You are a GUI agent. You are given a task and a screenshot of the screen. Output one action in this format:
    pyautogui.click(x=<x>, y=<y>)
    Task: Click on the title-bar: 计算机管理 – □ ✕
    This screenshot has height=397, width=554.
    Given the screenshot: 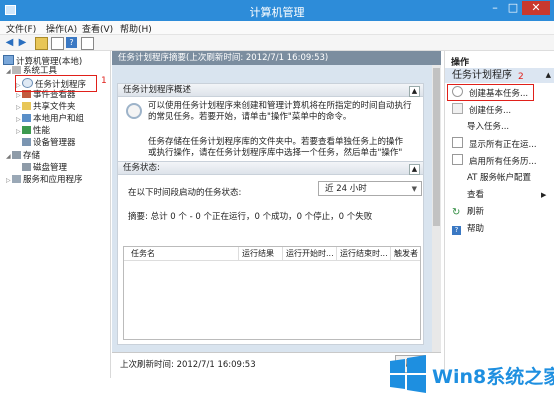 What is the action you would take?
    pyautogui.click(x=277, y=10)
    